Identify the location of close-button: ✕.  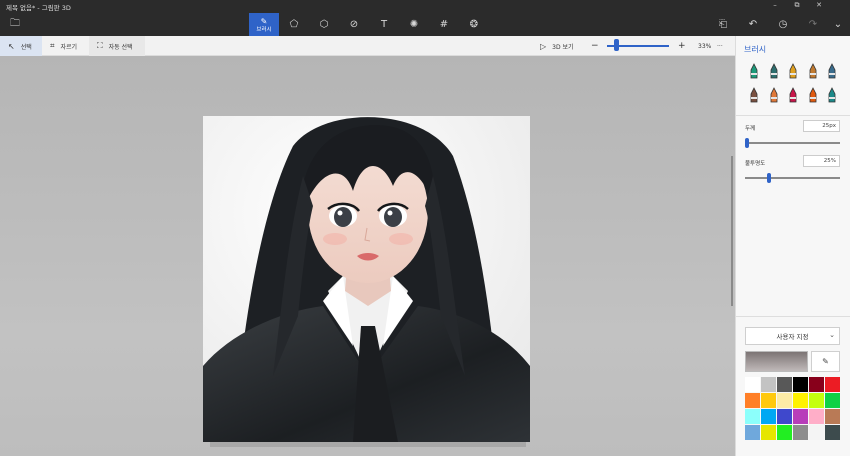
(819, 5).